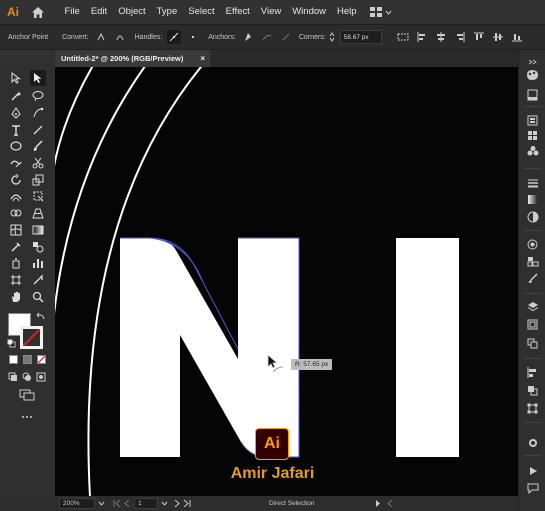 The height and width of the screenshot is (511, 545). I want to click on scroll-left-icon, so click(389, 503).